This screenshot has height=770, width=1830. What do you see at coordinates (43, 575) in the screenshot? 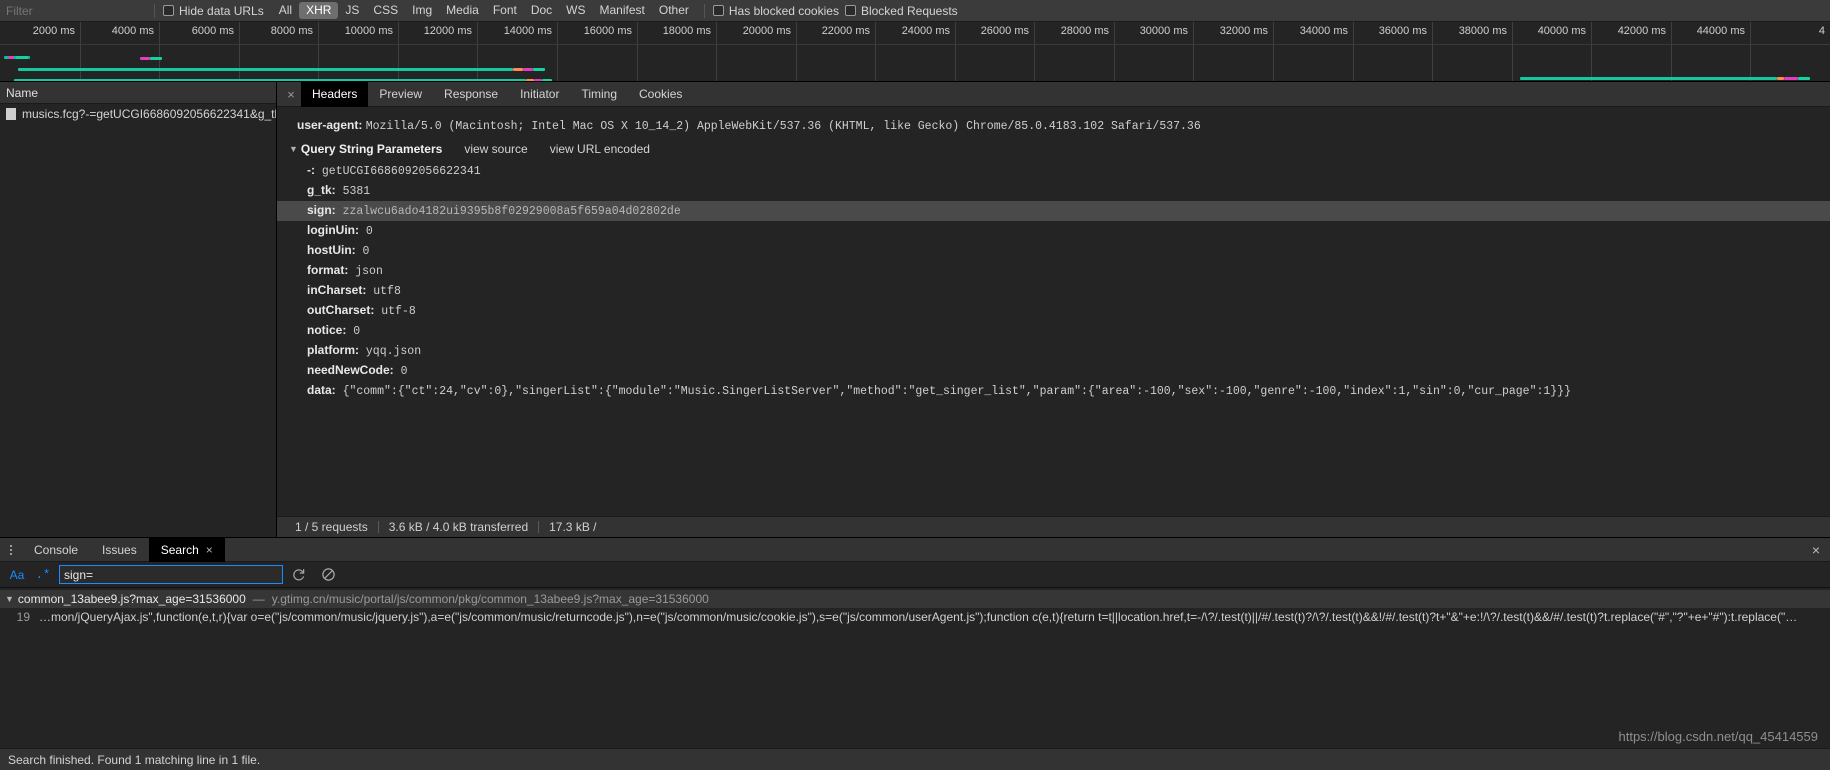
I see `regex-icon: .*` at bounding box center [43, 575].